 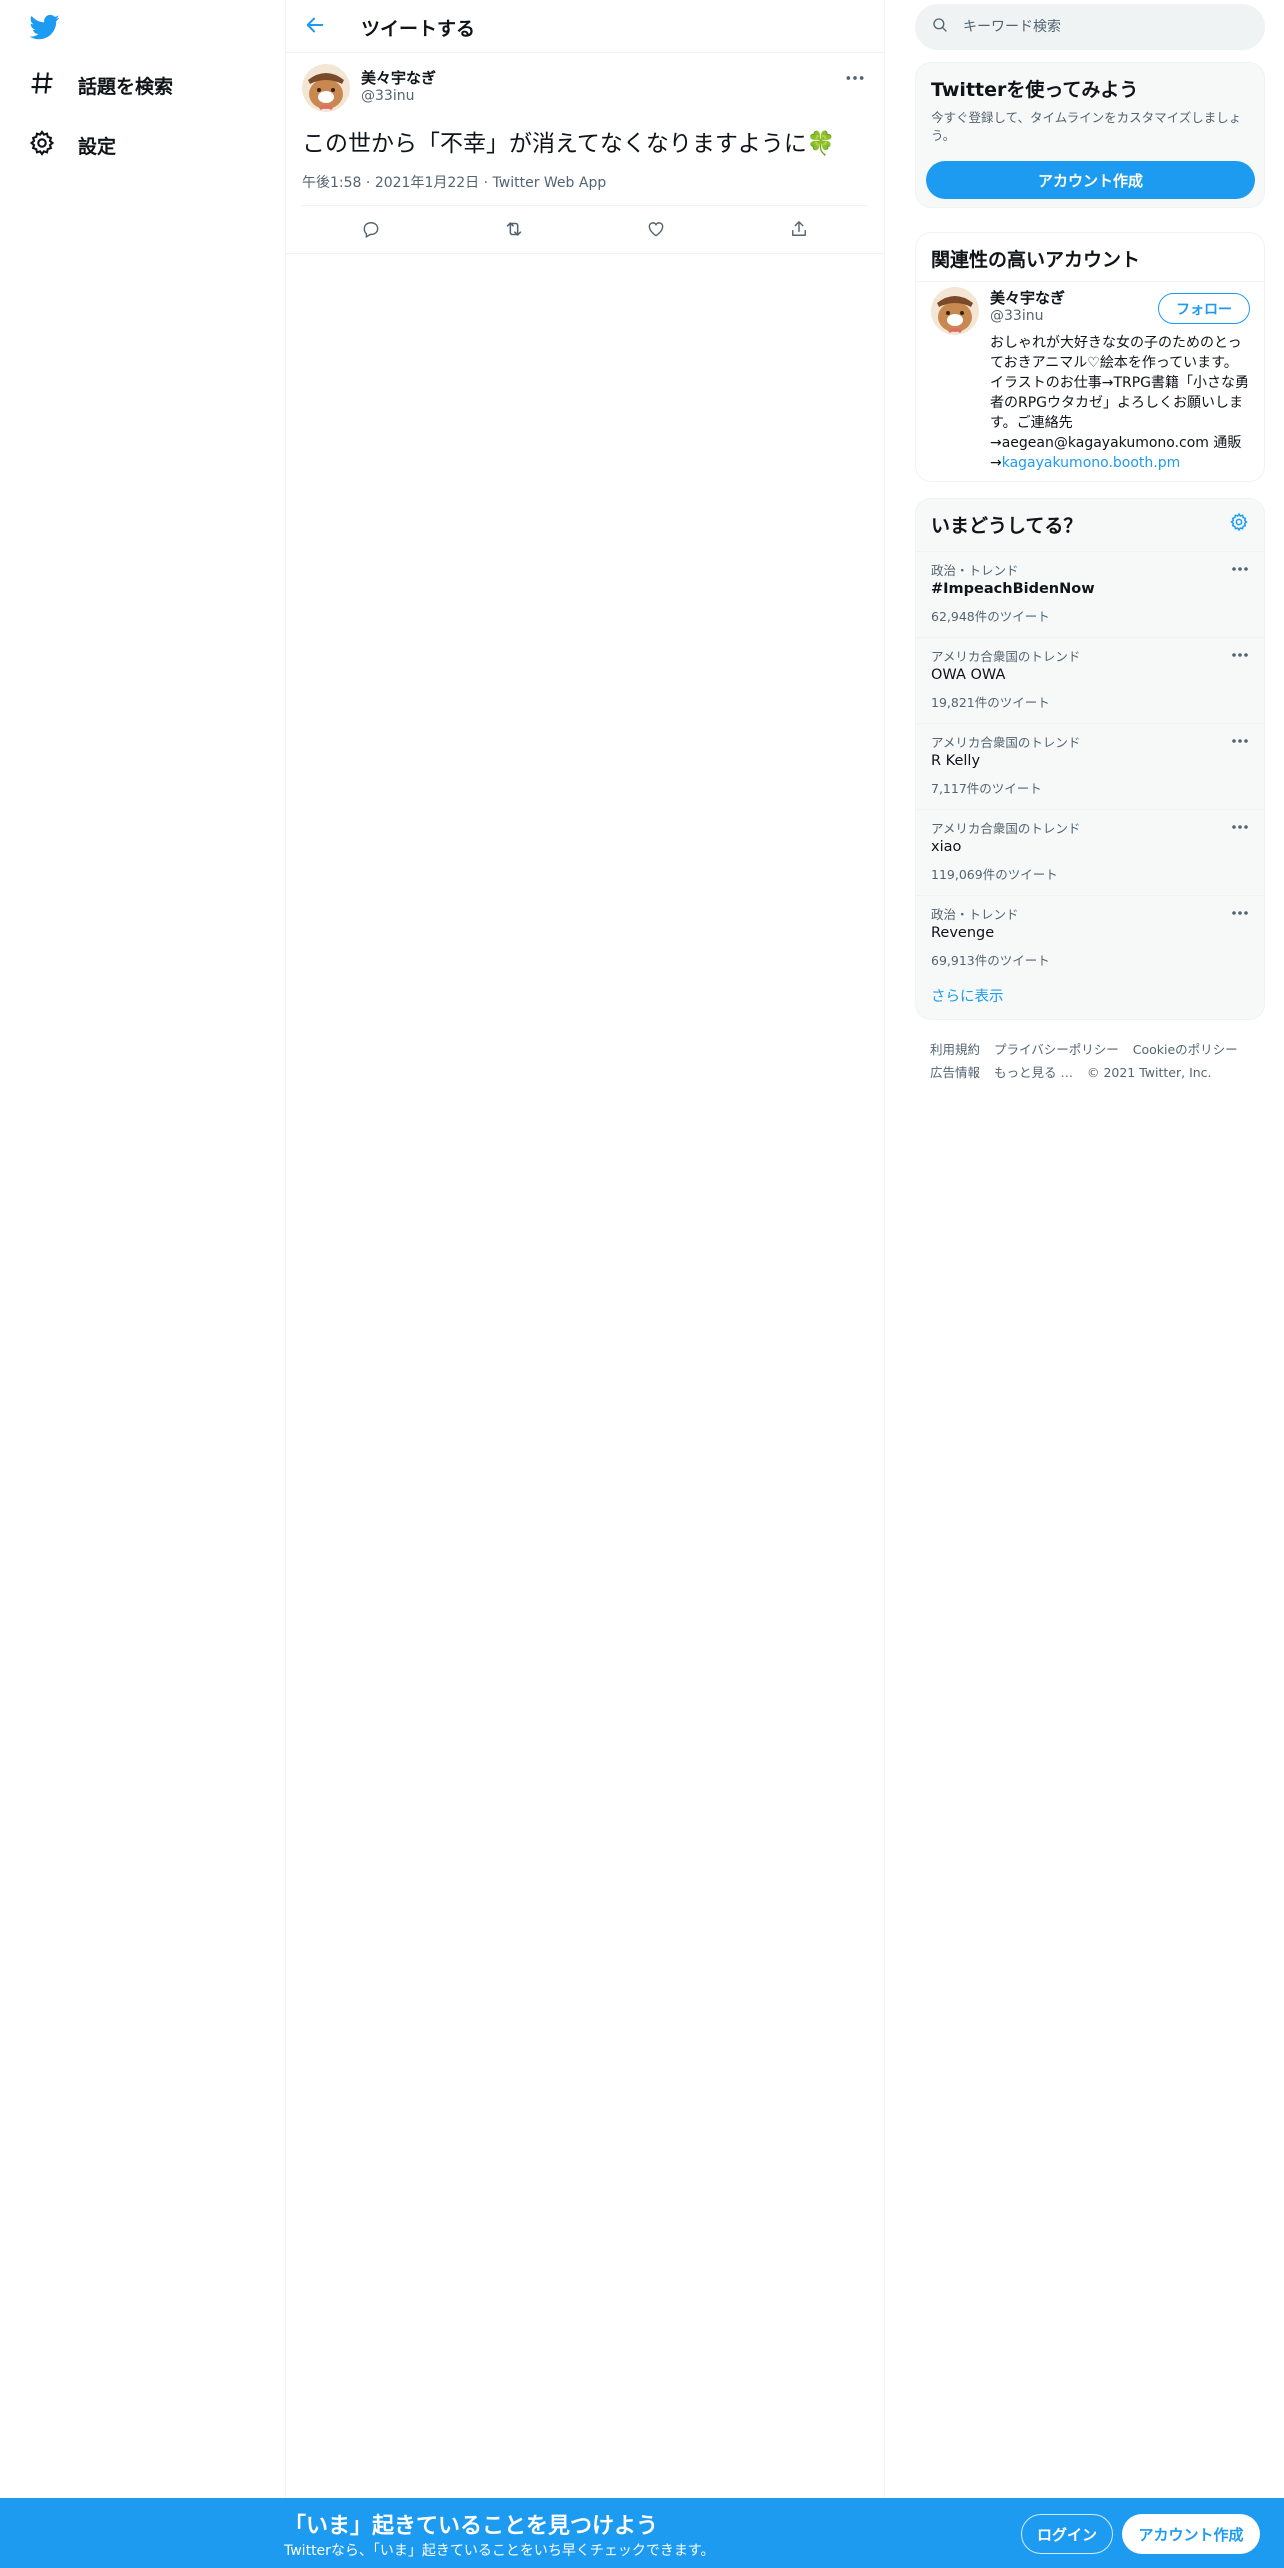 I want to click on author-handle: @33inu, so click(x=387, y=96).